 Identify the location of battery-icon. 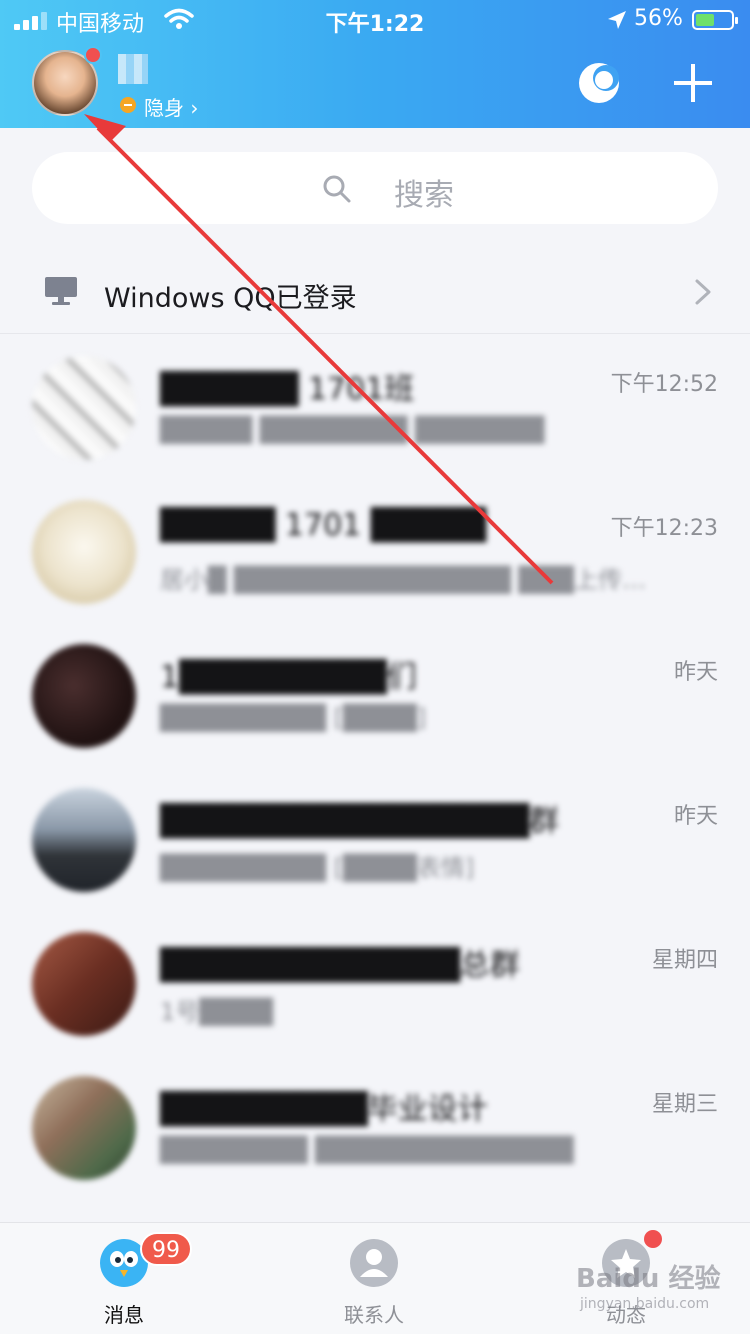
(715, 20).